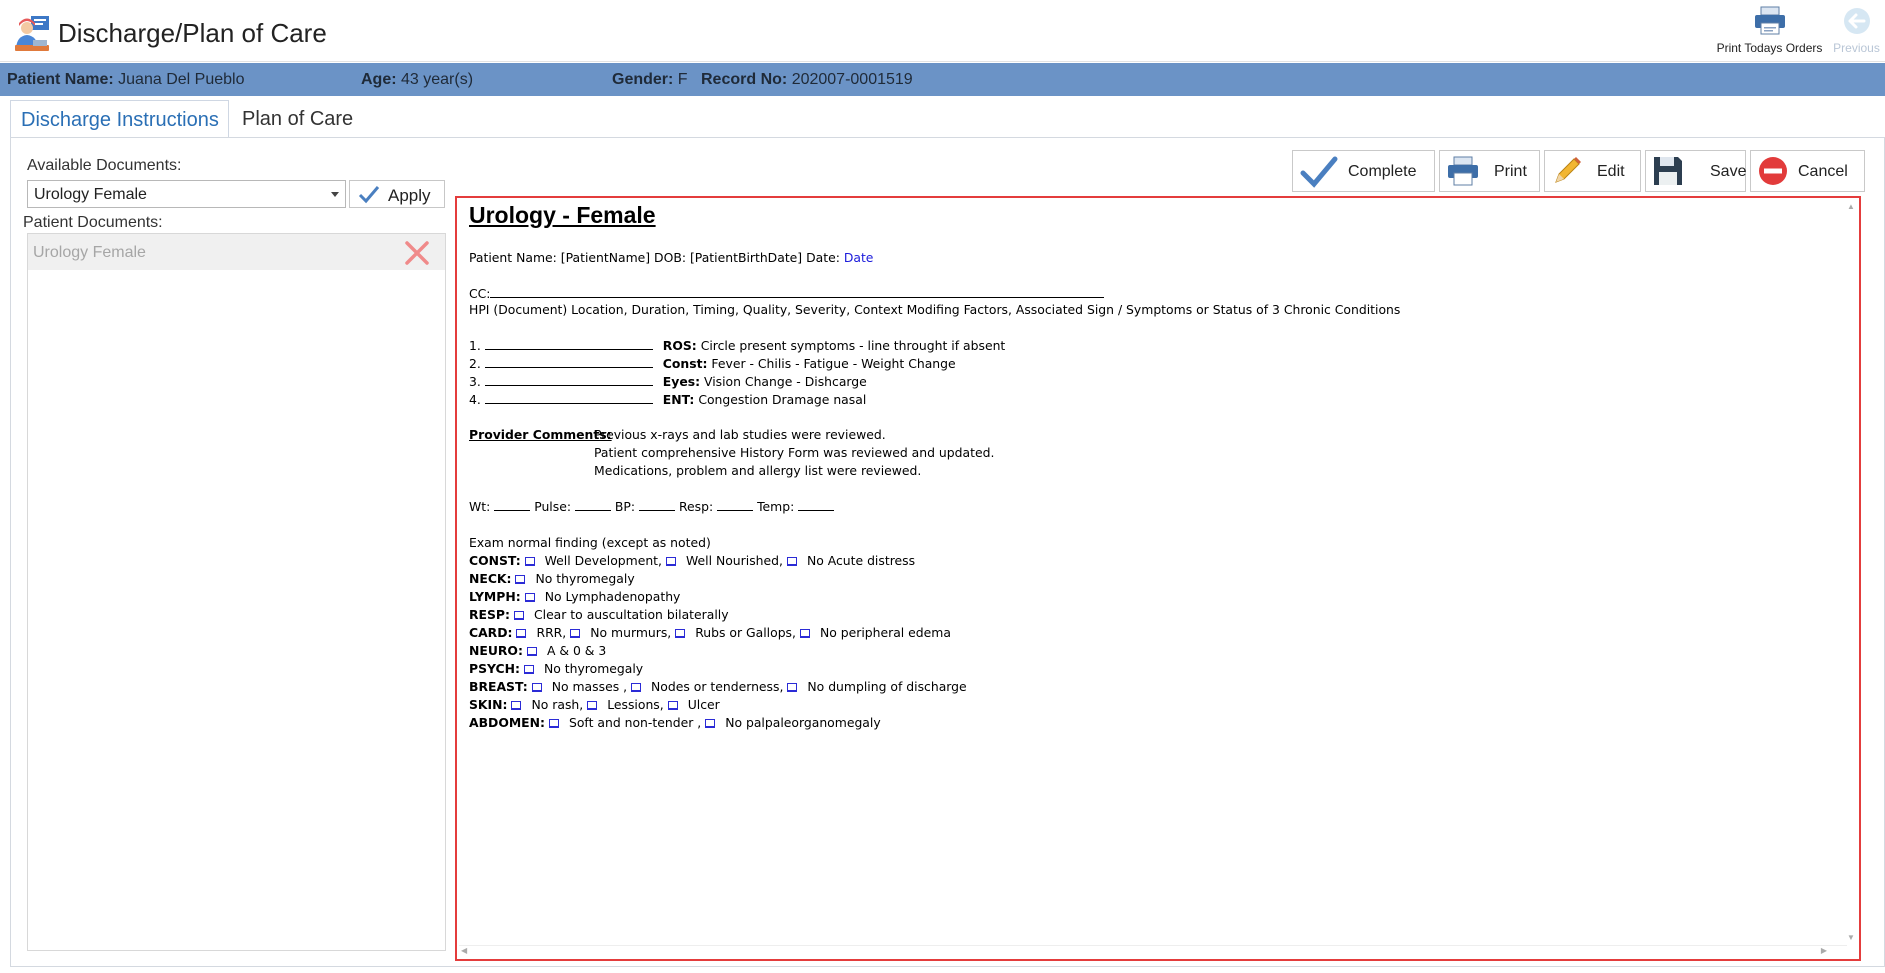  Describe the element at coordinates (1592, 171) in the screenshot. I see `edit-button: Edit` at that location.